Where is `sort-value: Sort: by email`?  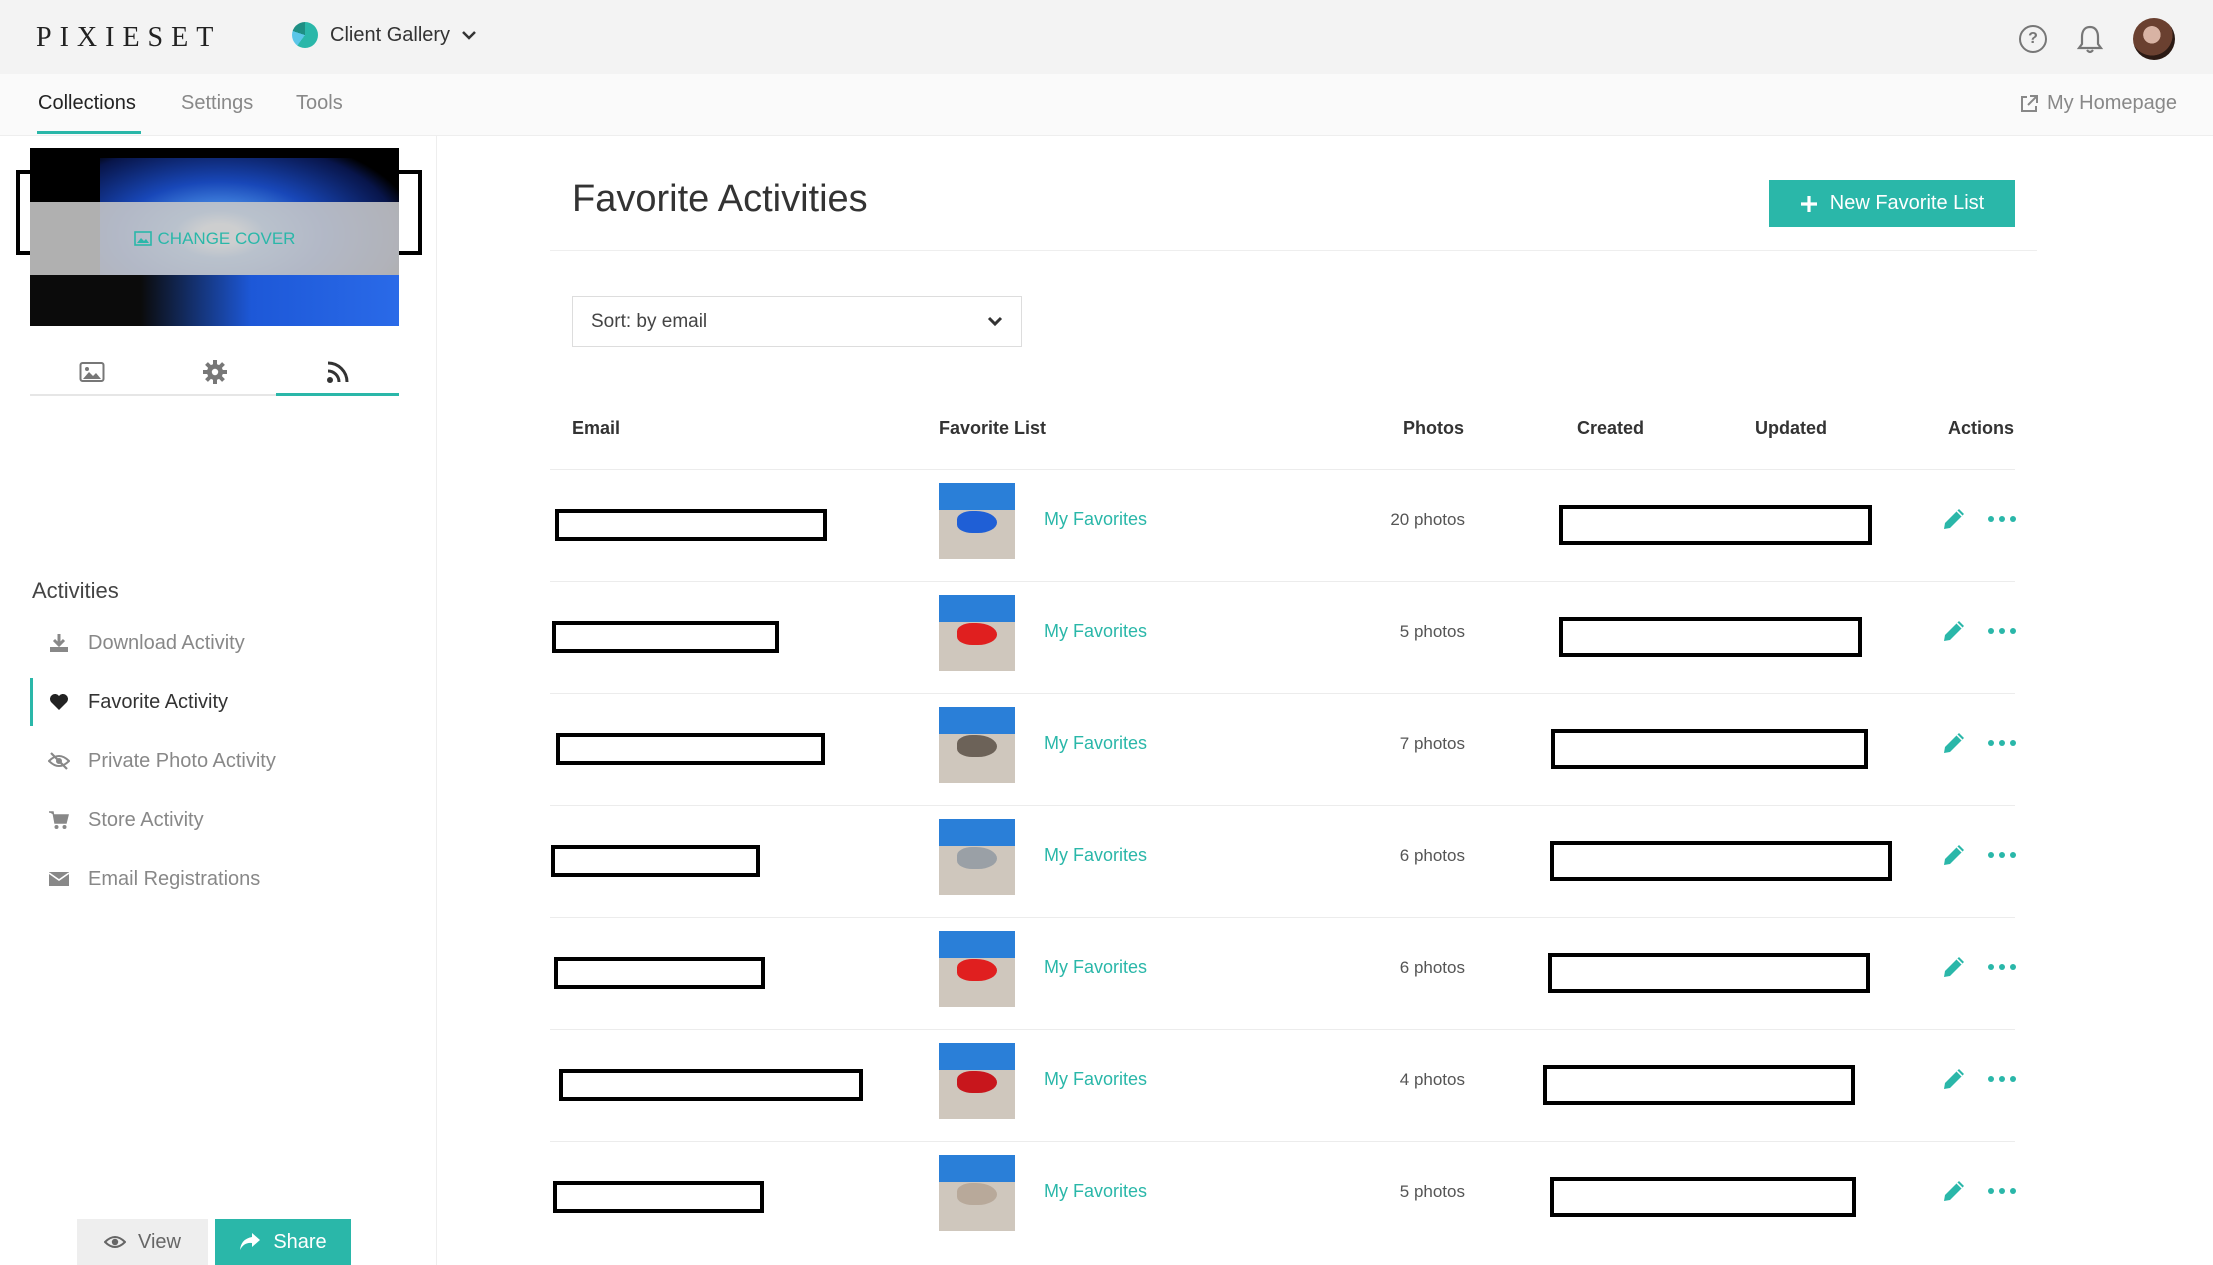 sort-value: Sort: by email is located at coordinates (649, 321).